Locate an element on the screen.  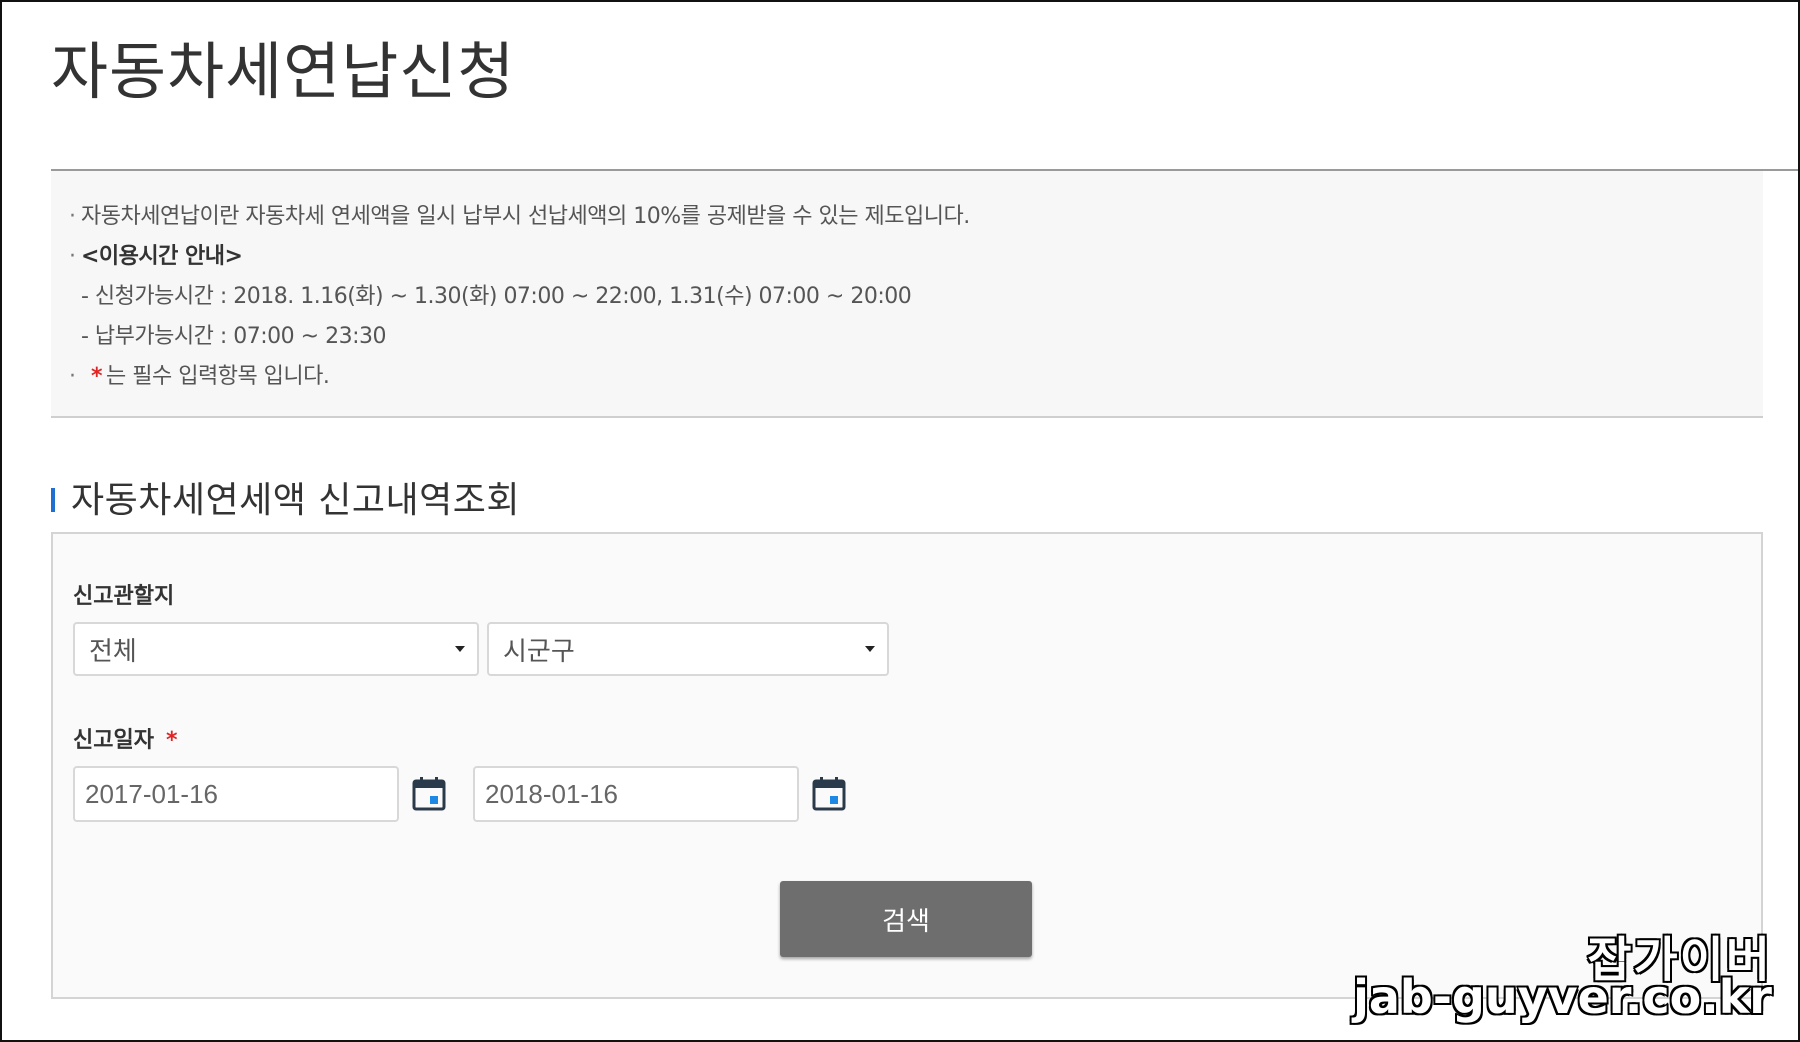
info-line-hours-heading: · <이용시간 안내> is located at coordinates (156, 257).